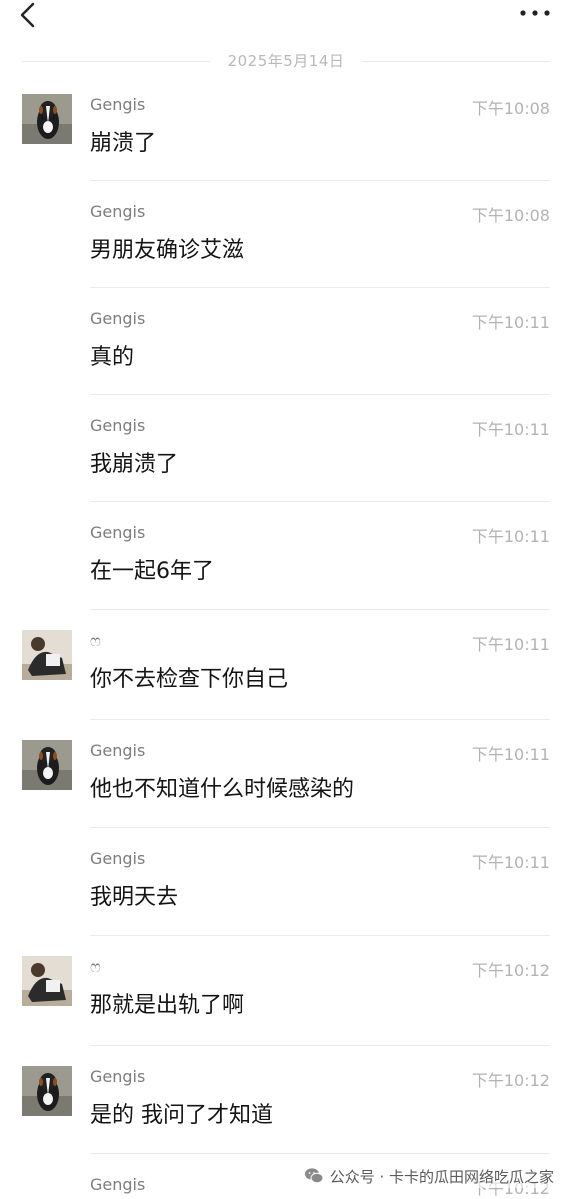  What do you see at coordinates (222, 789) in the screenshot?
I see `message-text: 他也不知道什么时候感染的` at bounding box center [222, 789].